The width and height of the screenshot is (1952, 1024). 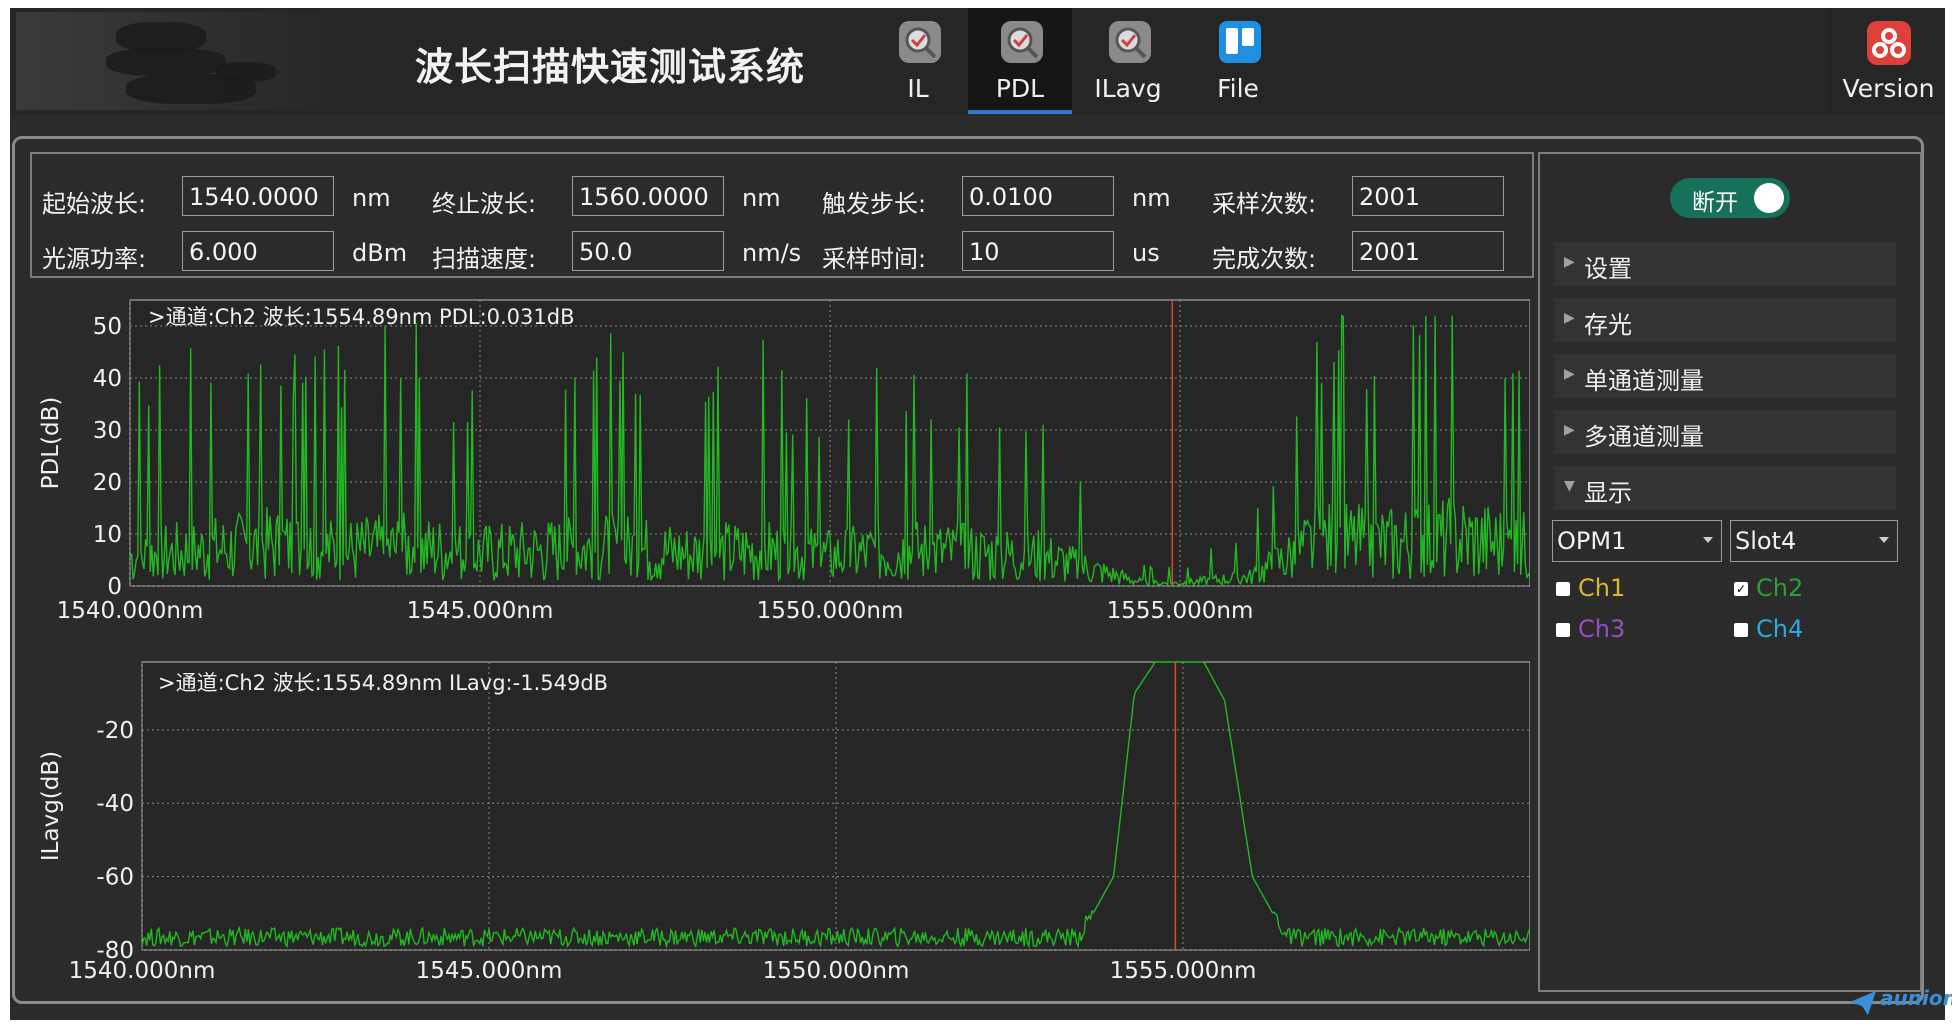 I want to click on stop-wavelength-unit: nm, so click(x=761, y=198).